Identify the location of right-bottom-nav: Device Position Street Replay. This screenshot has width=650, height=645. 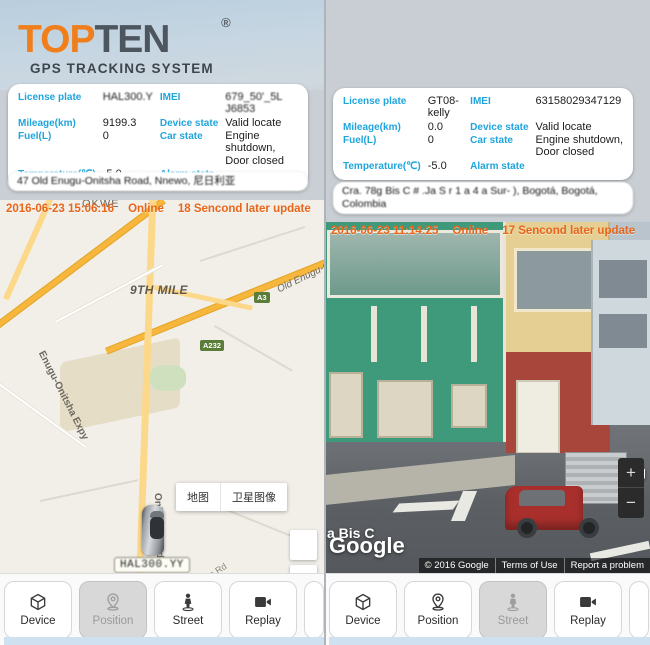
(487, 609).